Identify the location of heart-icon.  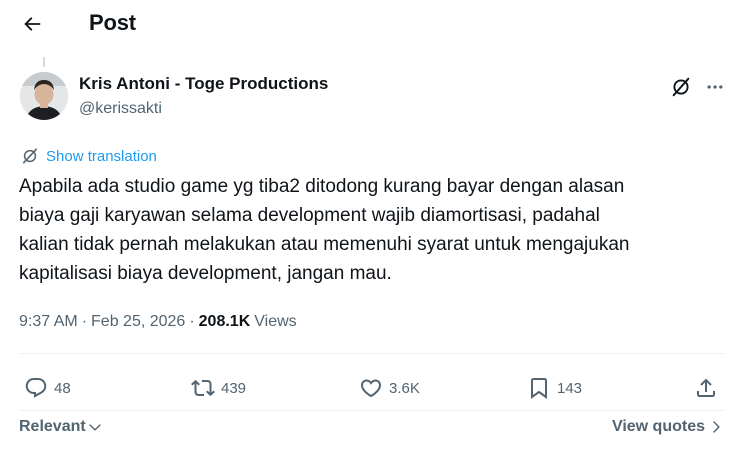
(371, 388).